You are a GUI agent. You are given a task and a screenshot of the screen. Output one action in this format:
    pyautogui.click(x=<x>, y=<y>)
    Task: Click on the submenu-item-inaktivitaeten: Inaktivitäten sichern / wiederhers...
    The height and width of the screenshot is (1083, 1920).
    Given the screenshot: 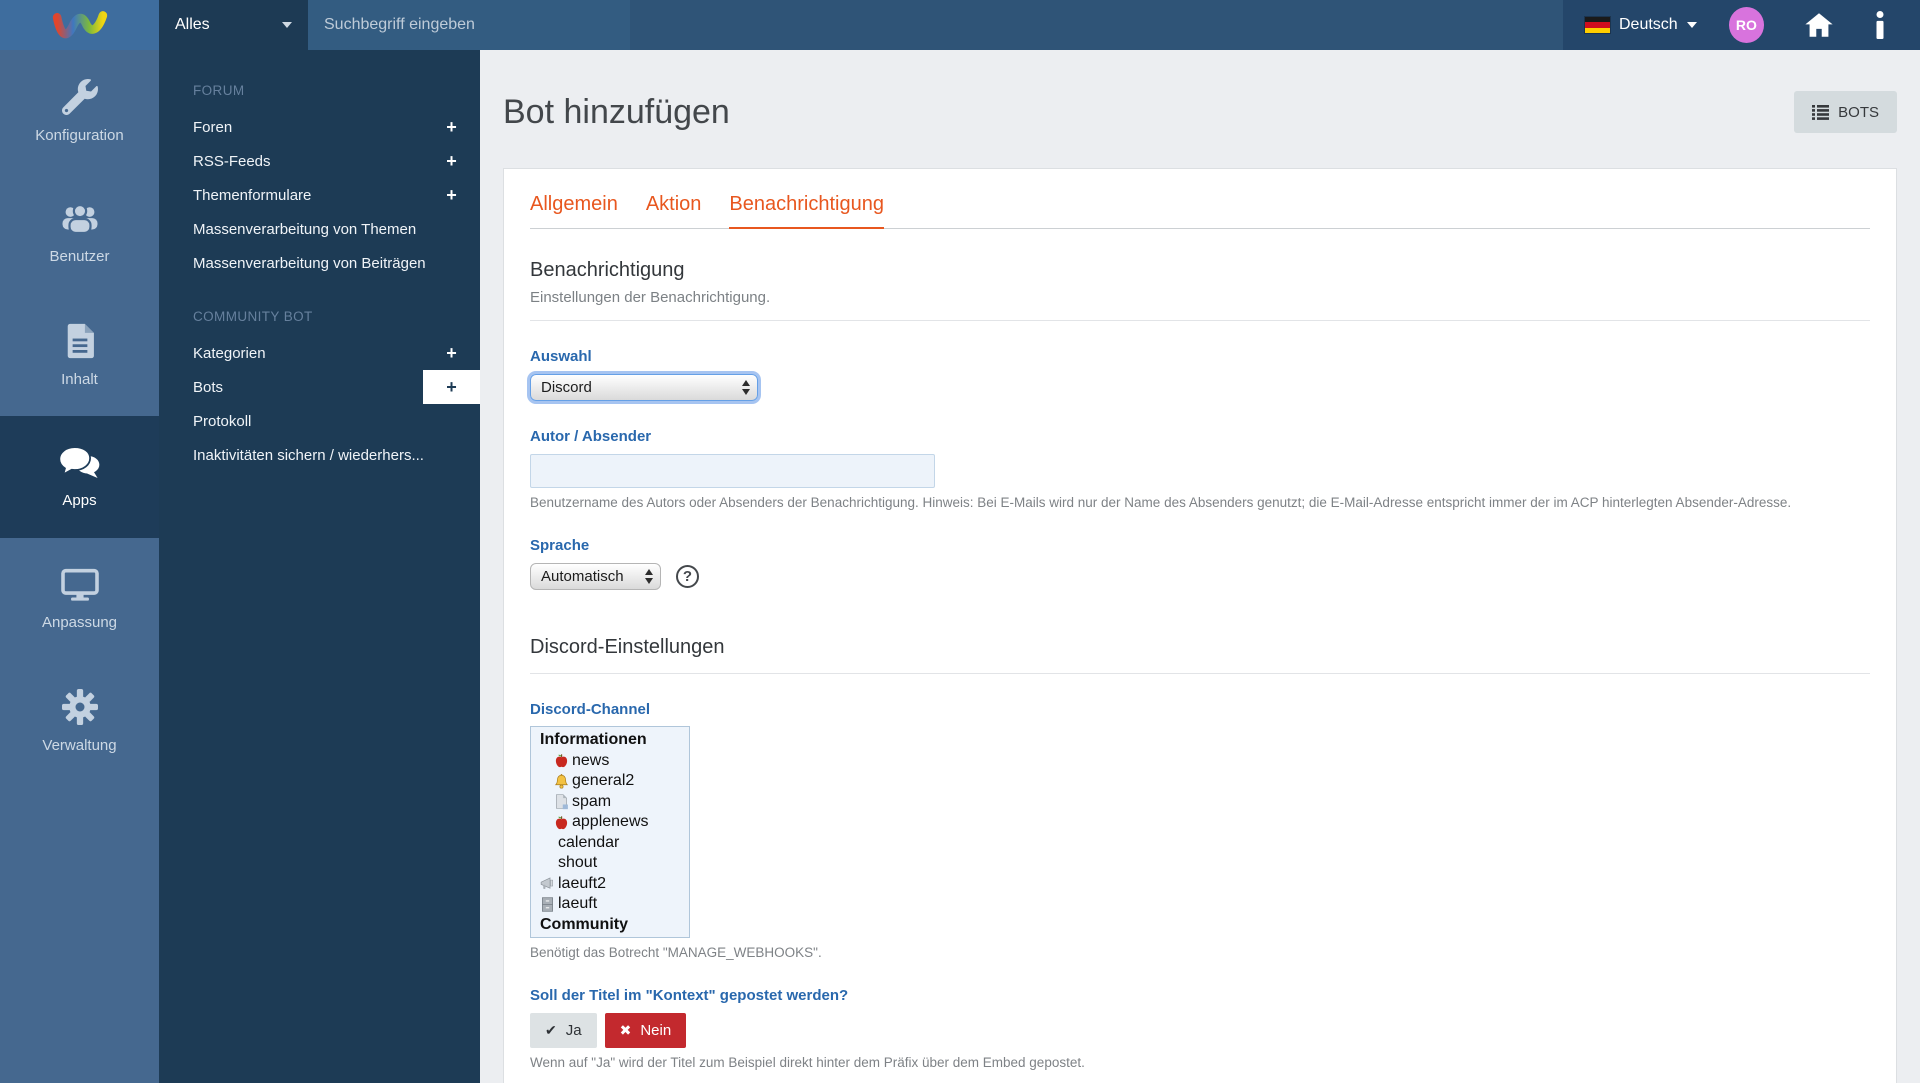 What is the action you would take?
    pyautogui.click(x=319, y=455)
    